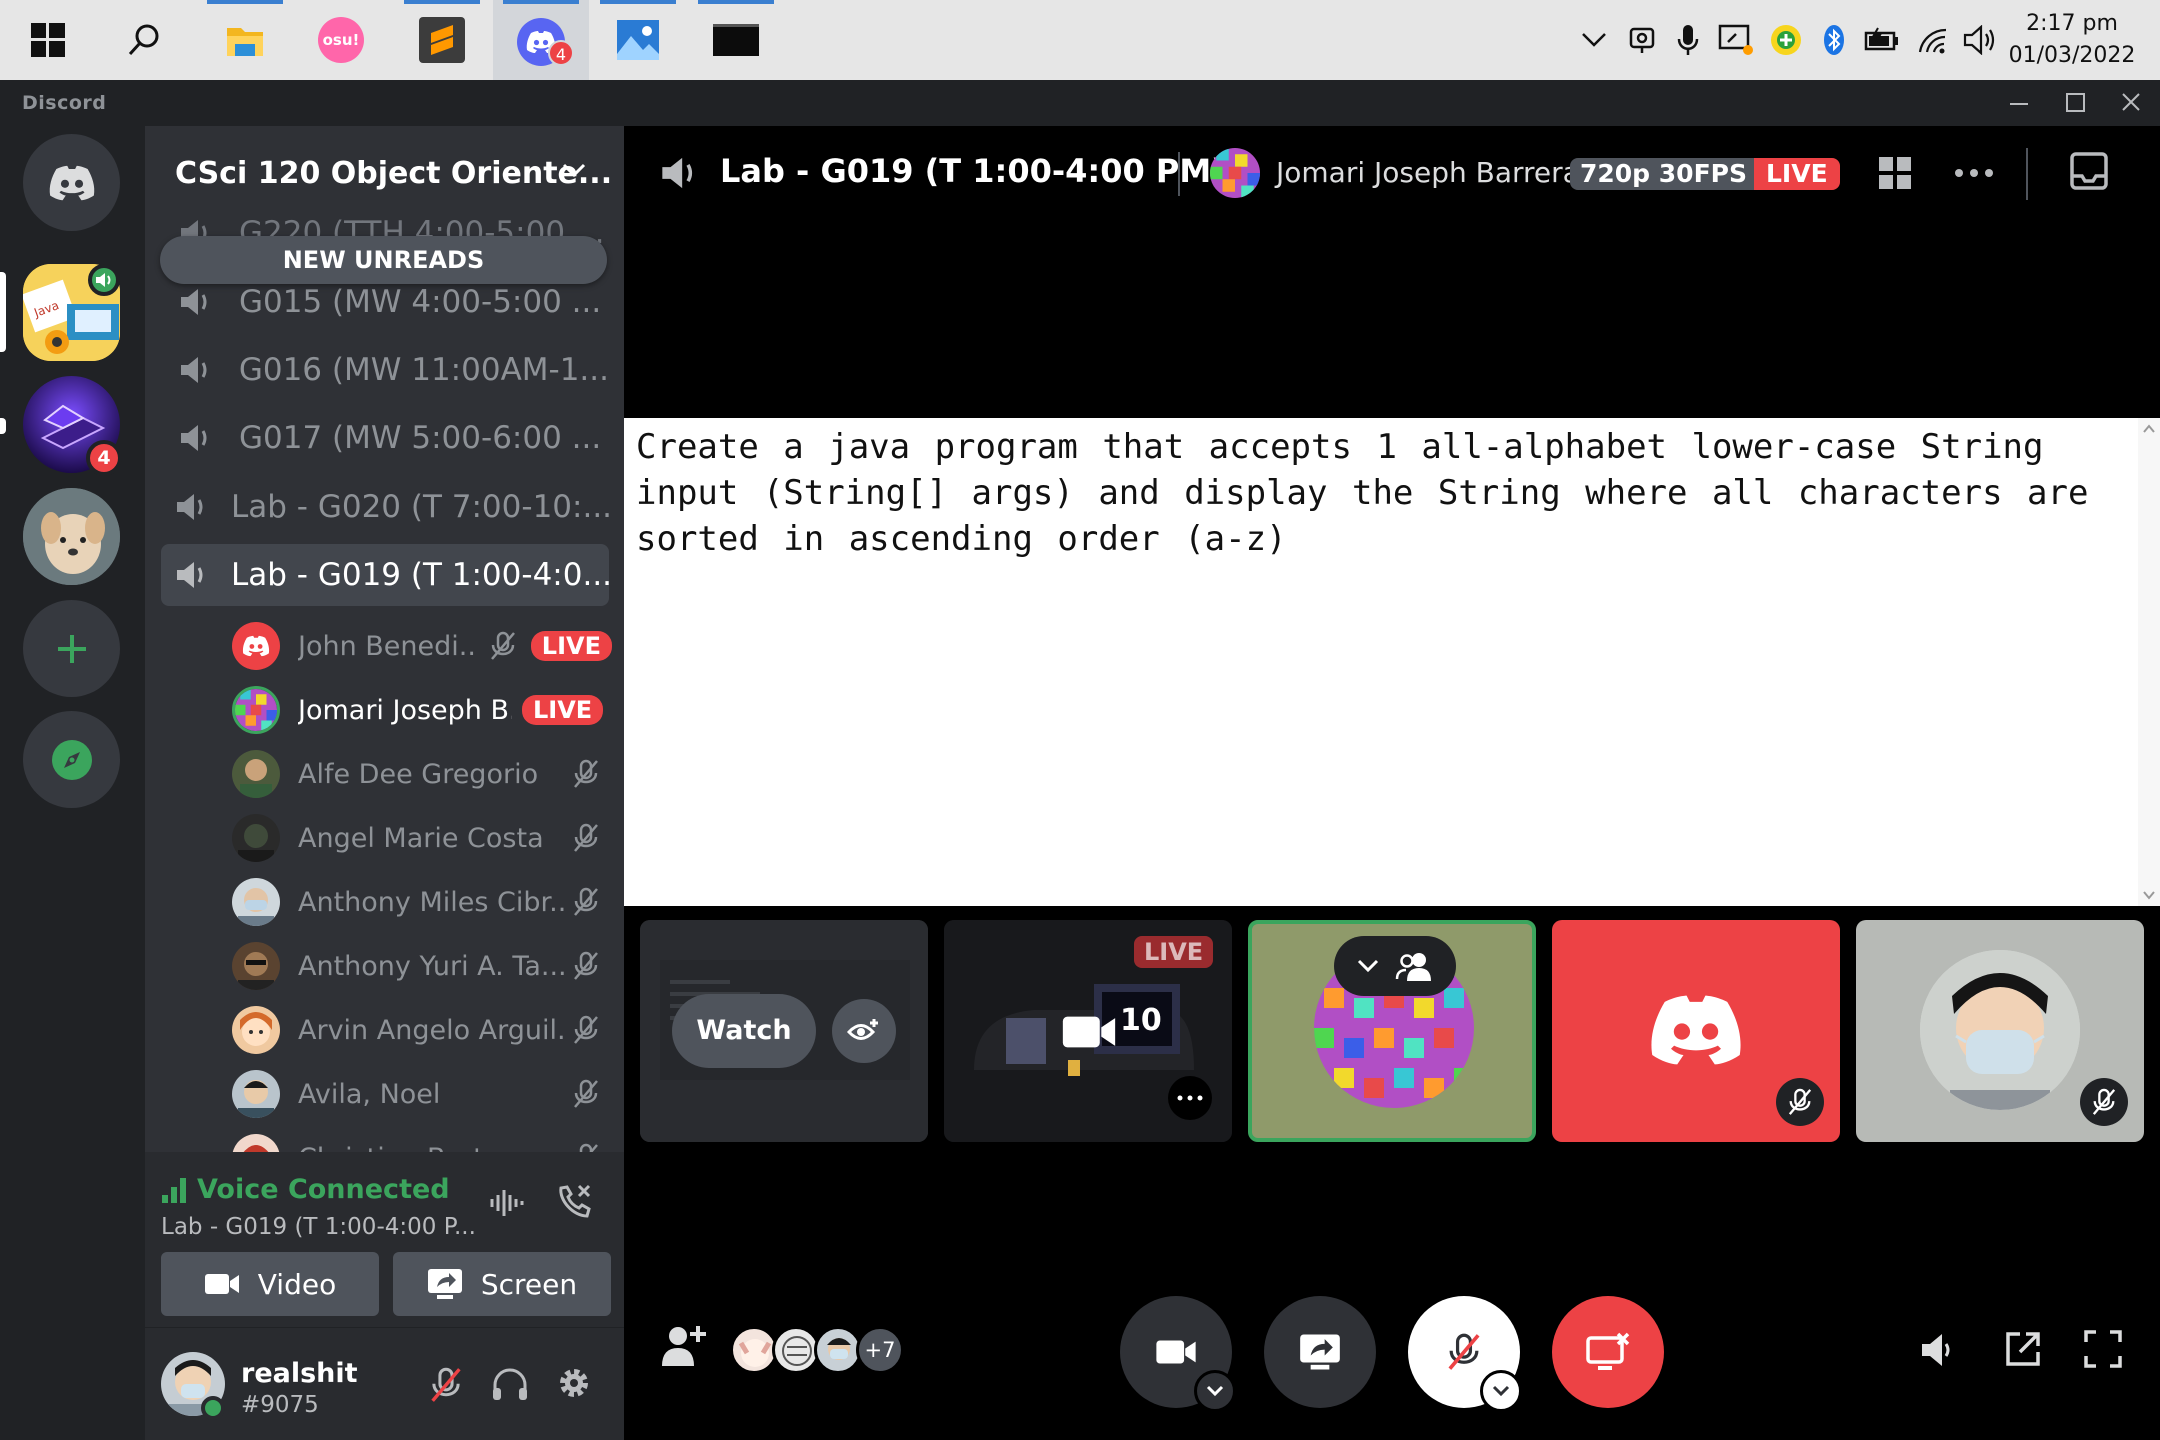 The image size is (2160, 1440). What do you see at coordinates (442, 40) in the screenshot?
I see `sublime-text-app` at bounding box center [442, 40].